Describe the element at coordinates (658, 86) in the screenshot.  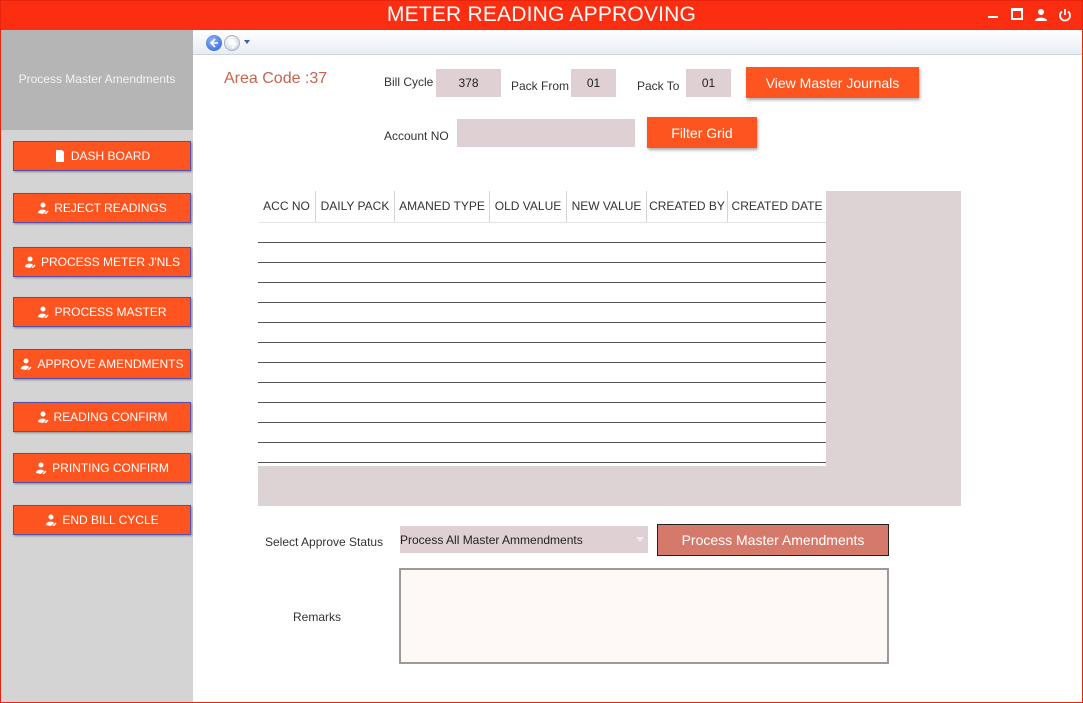
I see `pack-to-label: Pack To` at that location.